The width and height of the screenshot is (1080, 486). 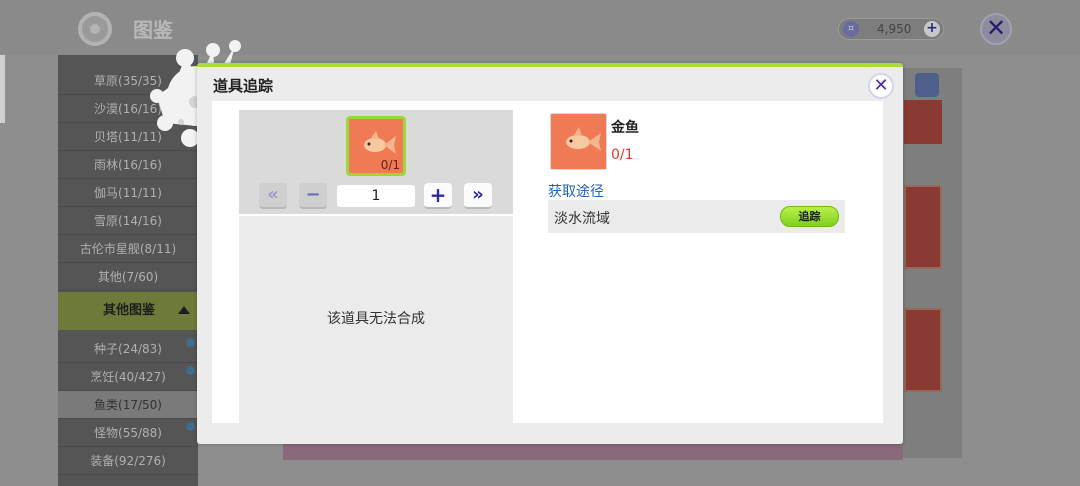 I want to click on sidebar-item: 伽马(11/11), so click(x=128, y=193).